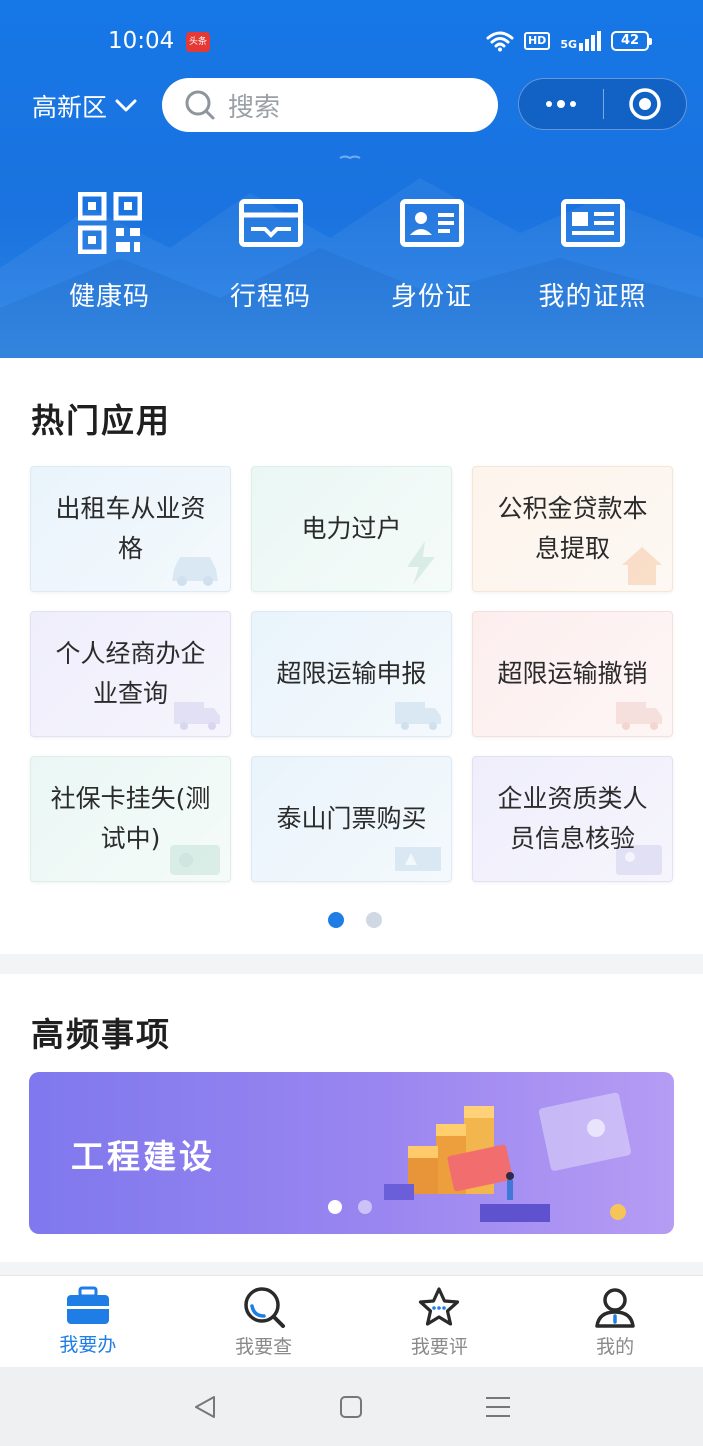 The image size is (703, 1446). I want to click on tab-query: 我要查, so click(264, 1321).